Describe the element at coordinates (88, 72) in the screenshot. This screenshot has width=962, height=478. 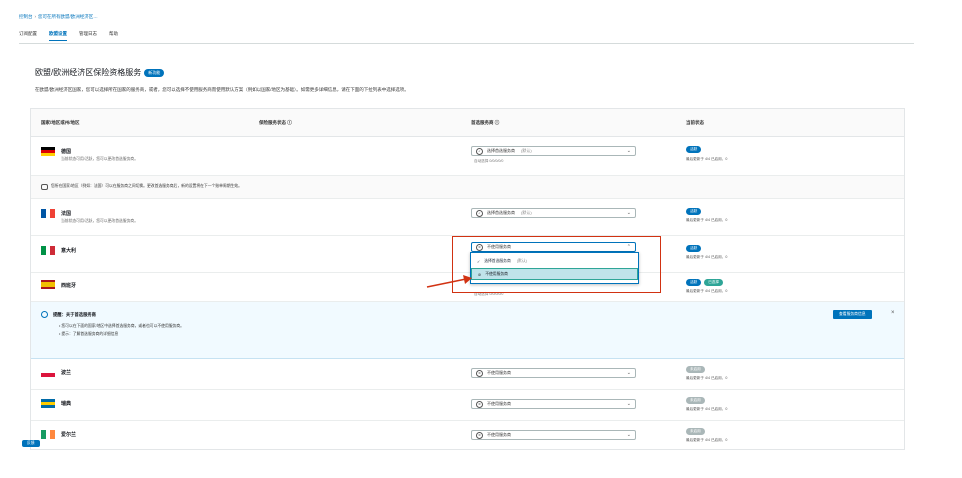
I see `page-title-text: 欧盟/欧洲经济区保险资格服务` at that location.